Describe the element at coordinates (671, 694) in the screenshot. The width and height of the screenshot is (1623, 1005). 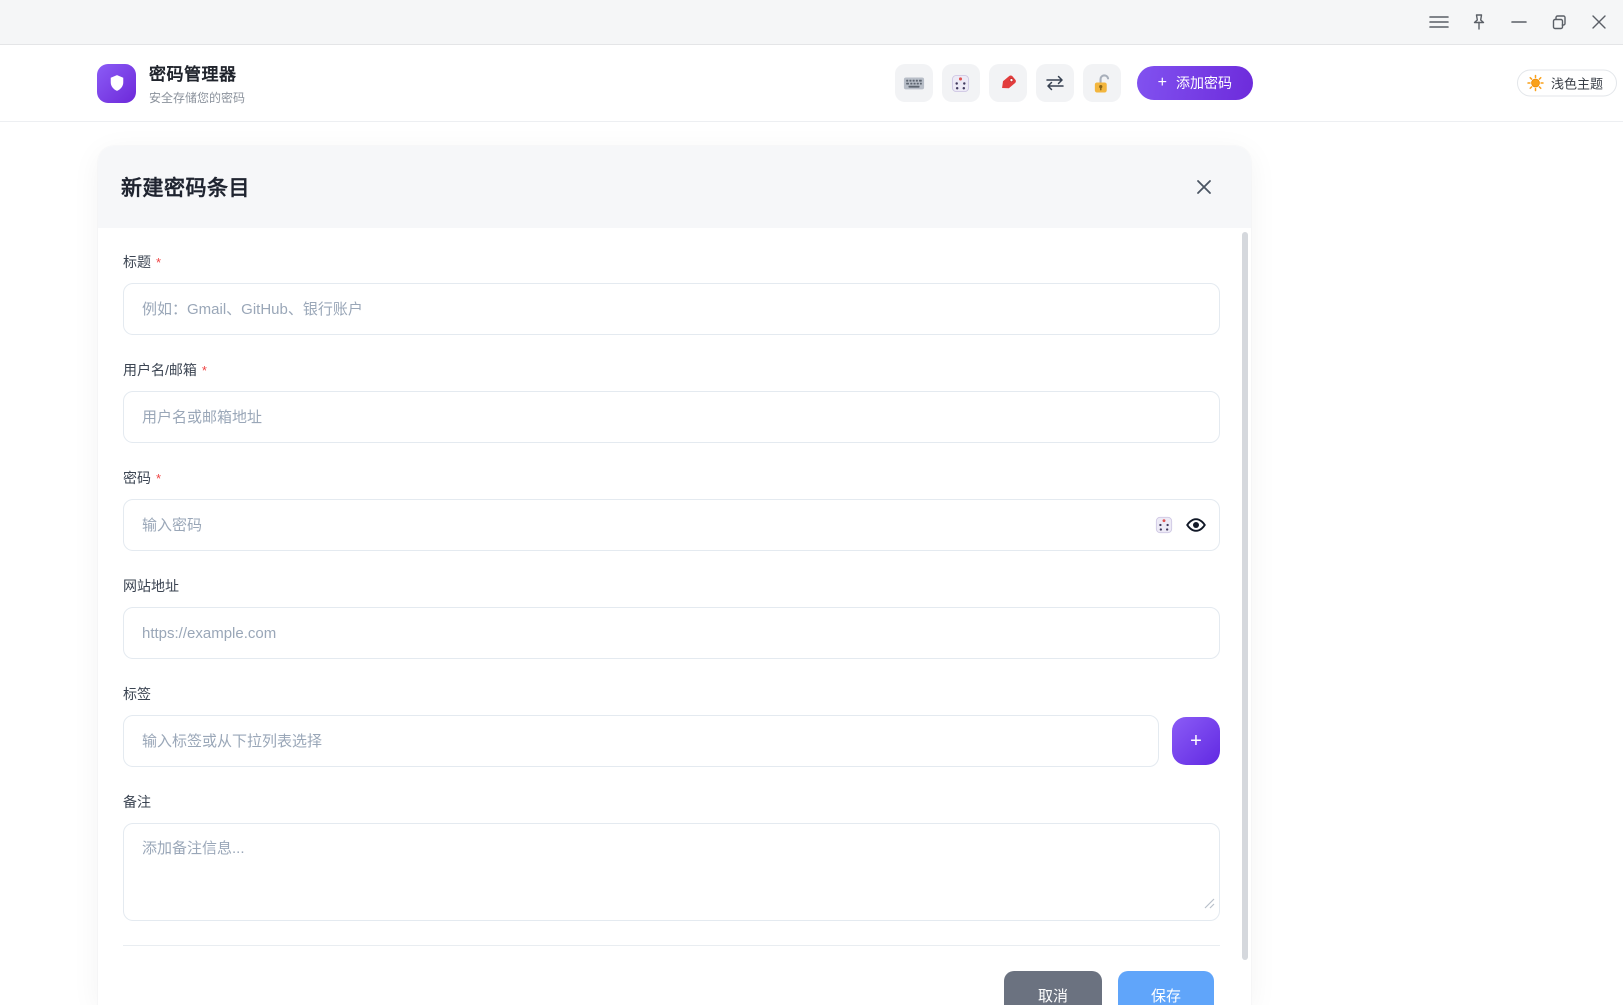
I see `field-label: 标签` at that location.